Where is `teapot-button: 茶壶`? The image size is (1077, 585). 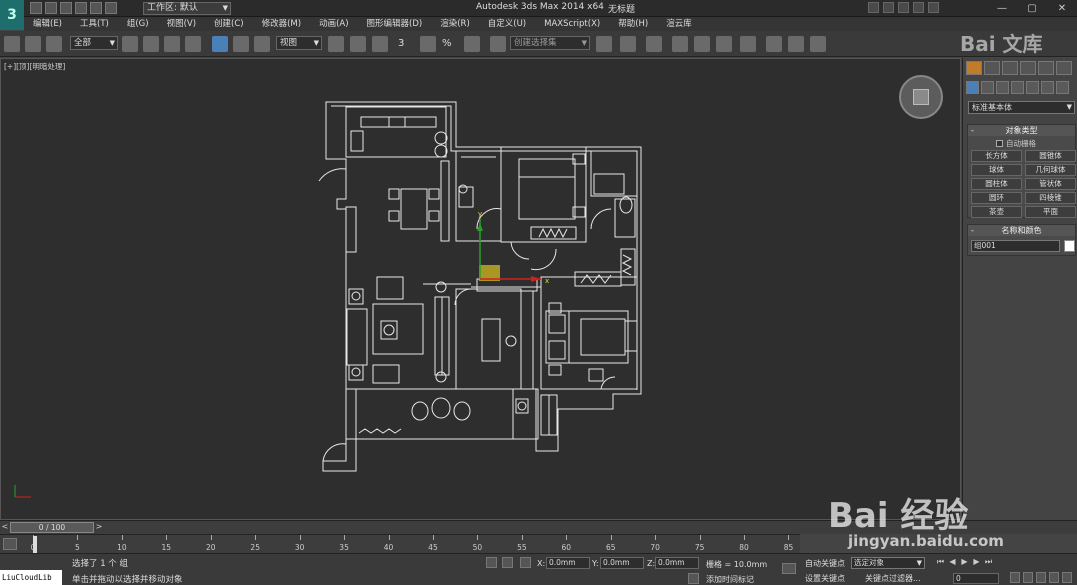 teapot-button: 茶壶 is located at coordinates (996, 212).